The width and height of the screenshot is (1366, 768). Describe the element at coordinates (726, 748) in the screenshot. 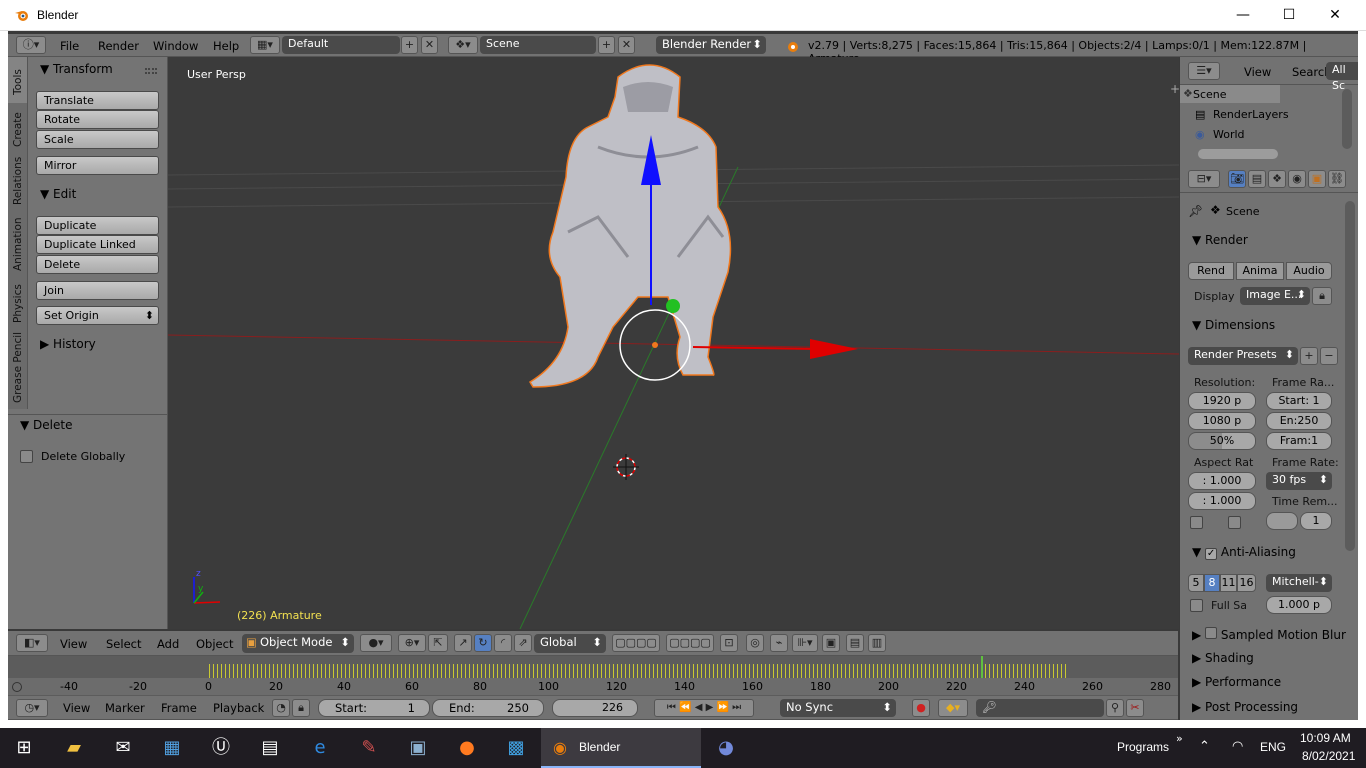

I see `discord-icon: ◕` at that location.